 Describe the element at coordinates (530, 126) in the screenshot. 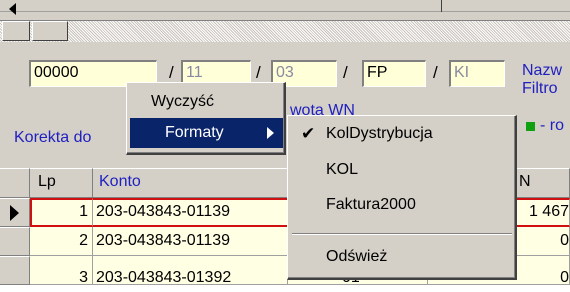

I see `legend-color-square` at that location.